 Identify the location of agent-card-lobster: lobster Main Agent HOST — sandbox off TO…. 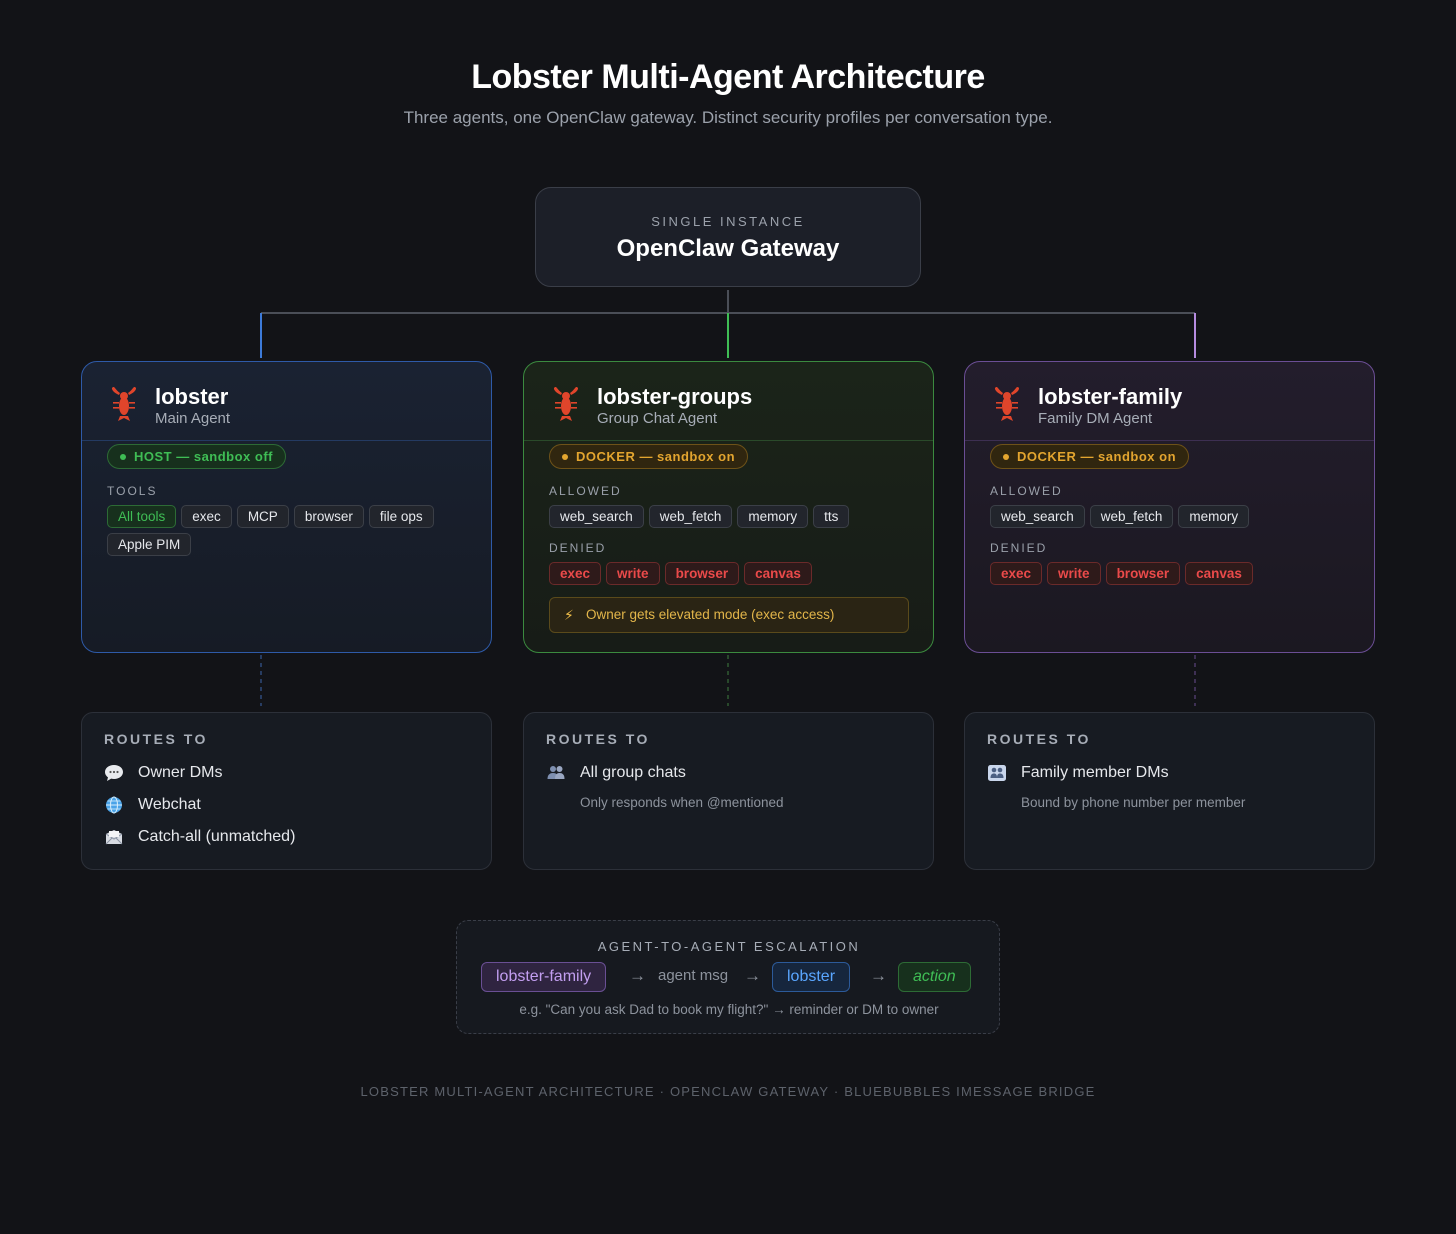
(286, 507).